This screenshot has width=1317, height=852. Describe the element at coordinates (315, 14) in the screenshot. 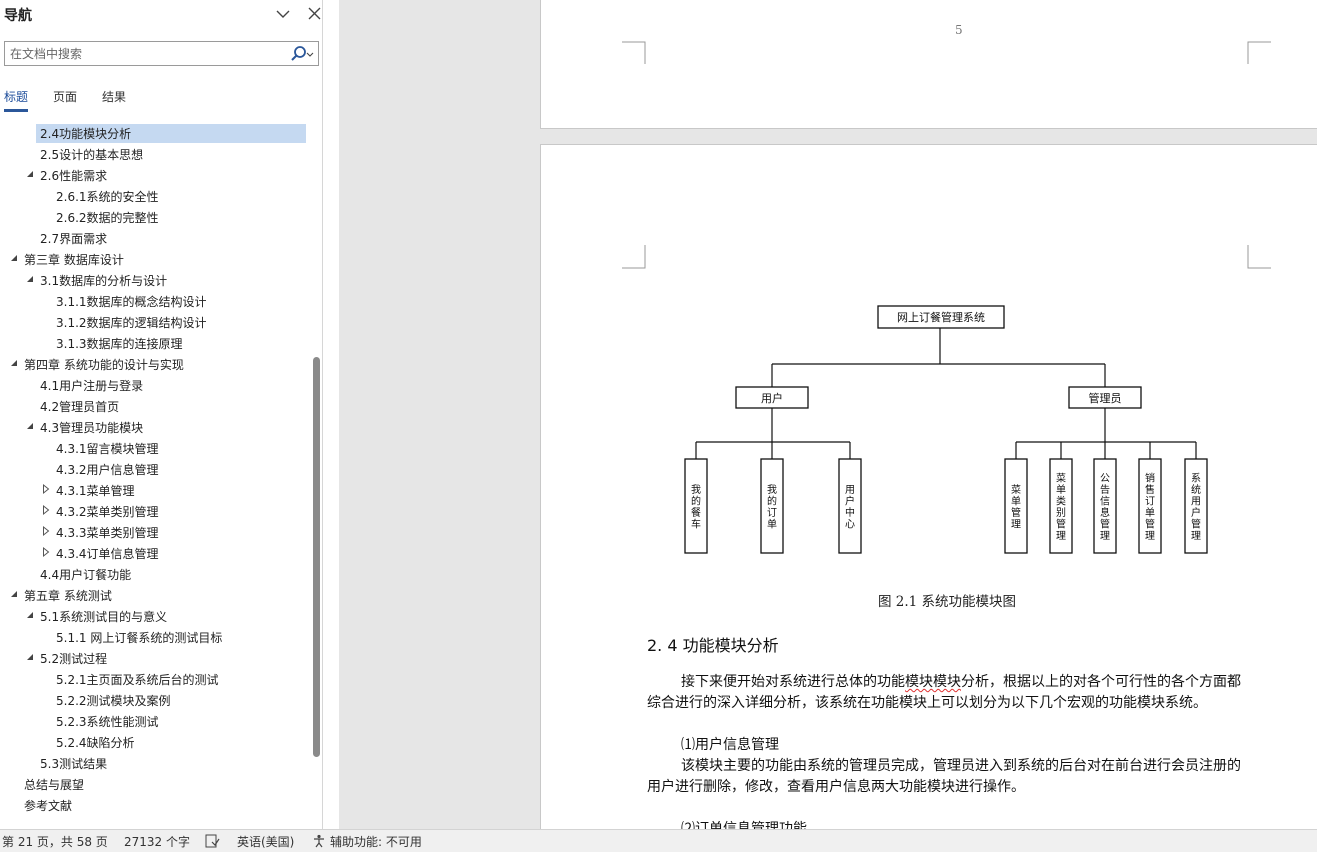

I see `close-icon` at that location.